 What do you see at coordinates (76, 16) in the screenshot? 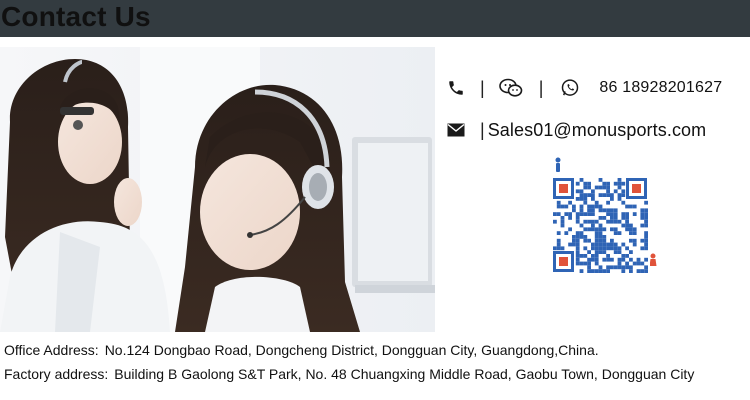
I see `page-title: Contact Us` at bounding box center [76, 16].